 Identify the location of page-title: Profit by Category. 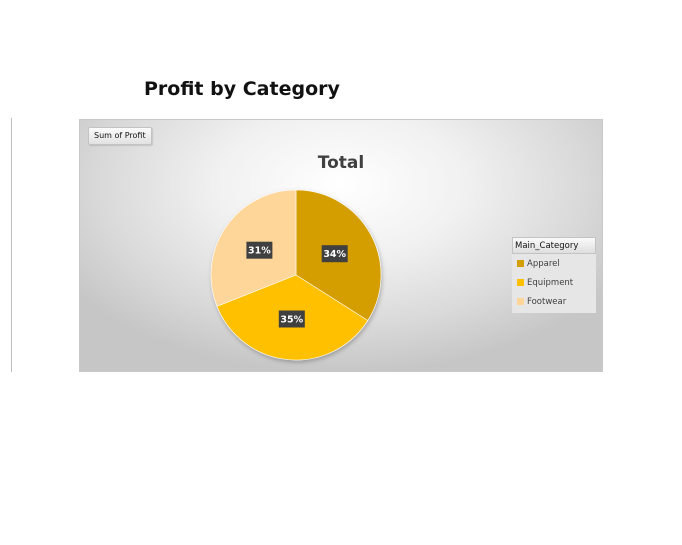
(242, 89).